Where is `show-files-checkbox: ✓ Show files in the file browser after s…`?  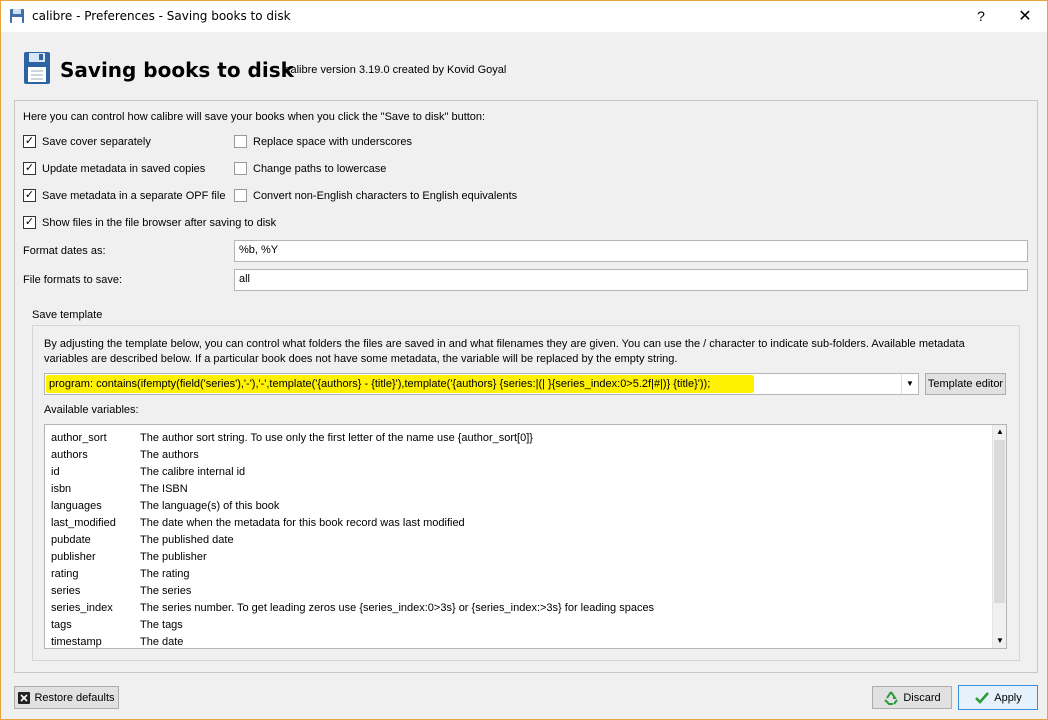
show-files-checkbox: ✓ Show files in the file browser after s… is located at coordinates (149, 222).